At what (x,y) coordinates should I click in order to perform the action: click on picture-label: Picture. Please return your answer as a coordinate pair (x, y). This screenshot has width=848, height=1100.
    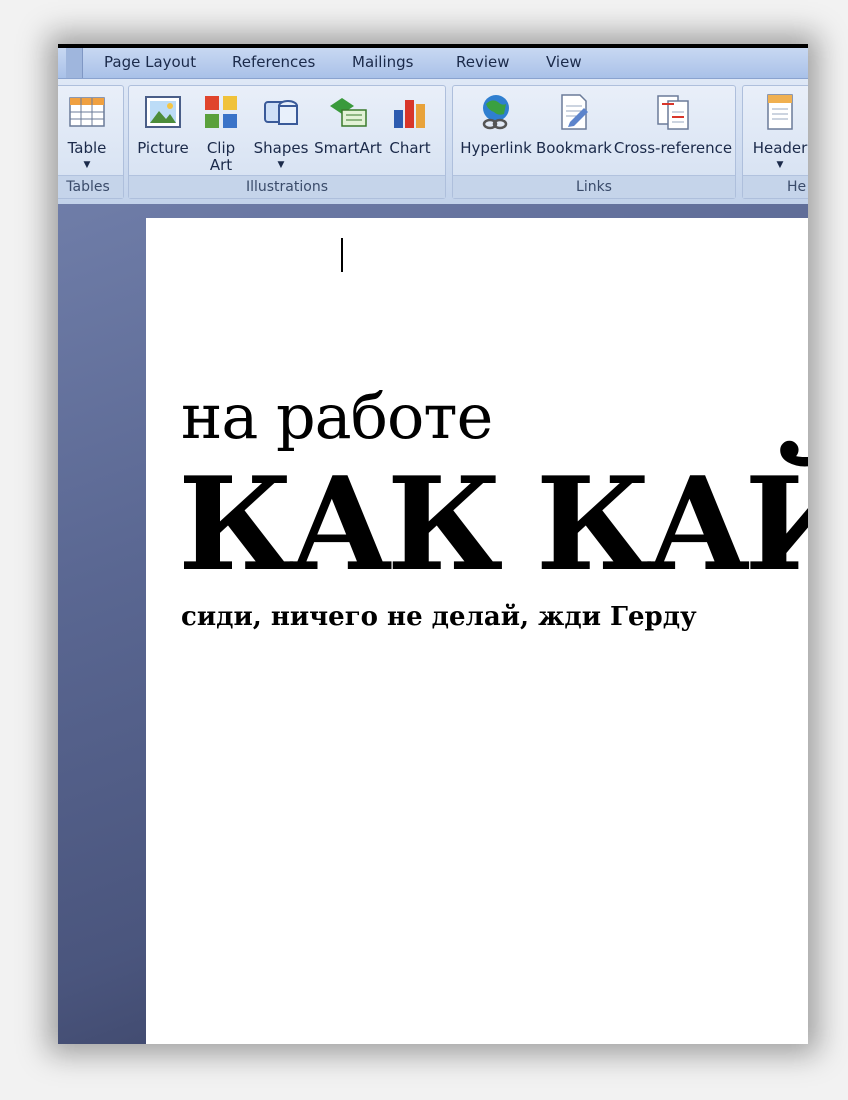
    Looking at the image, I should click on (163, 148).